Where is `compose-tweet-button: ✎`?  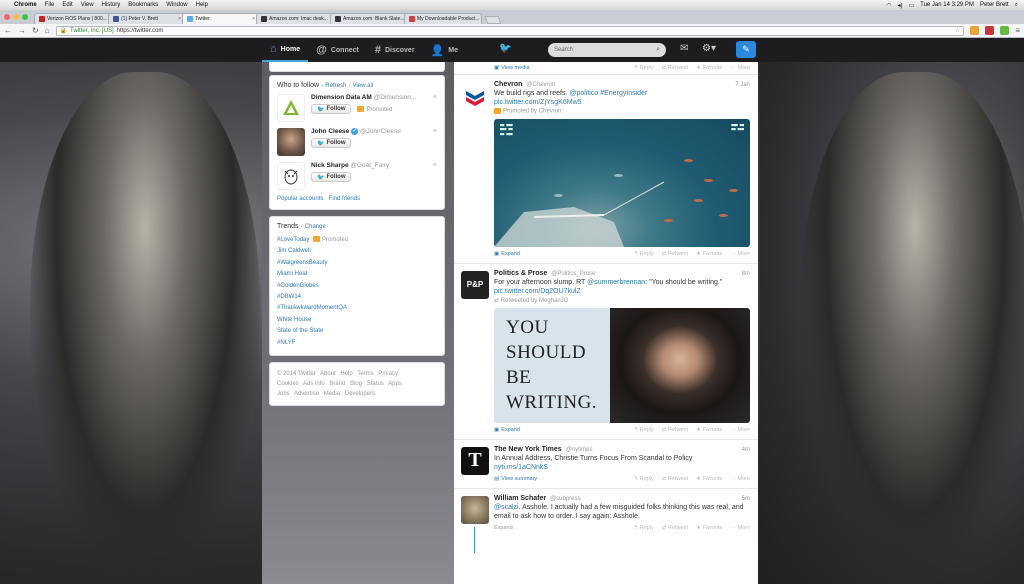 compose-tweet-button: ✎ is located at coordinates (746, 49).